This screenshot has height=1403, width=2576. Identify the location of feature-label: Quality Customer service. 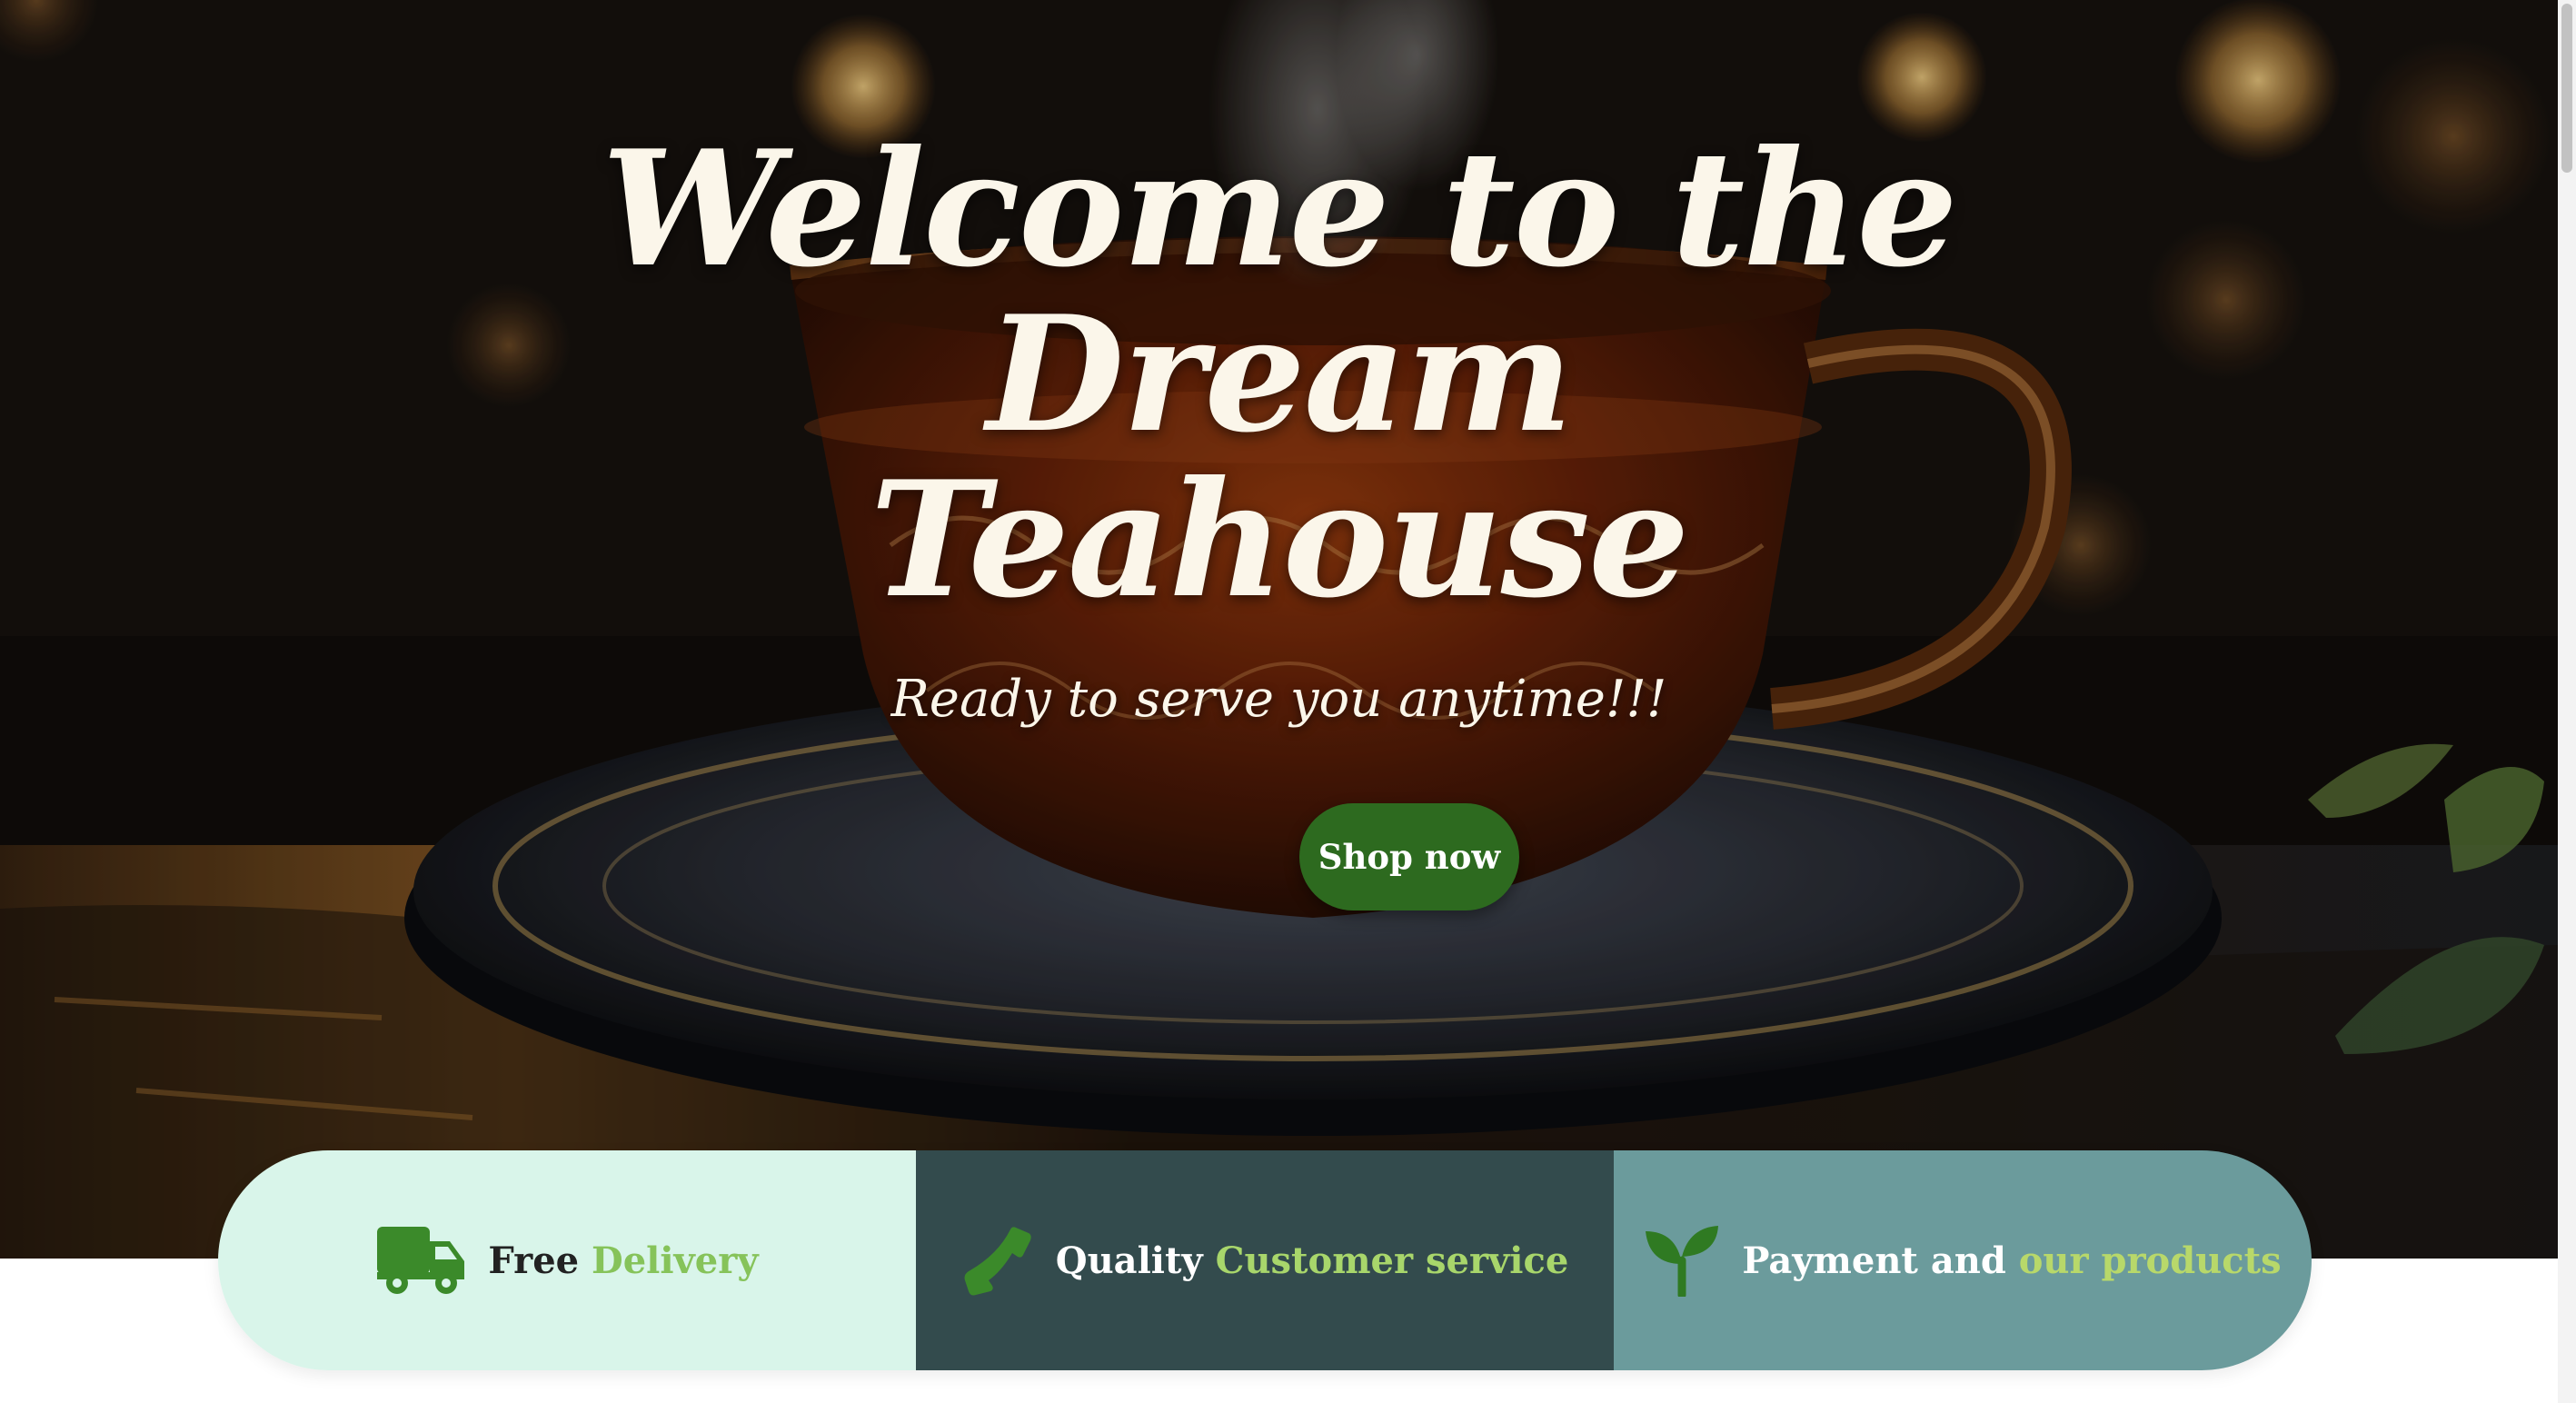
(1313, 1260).